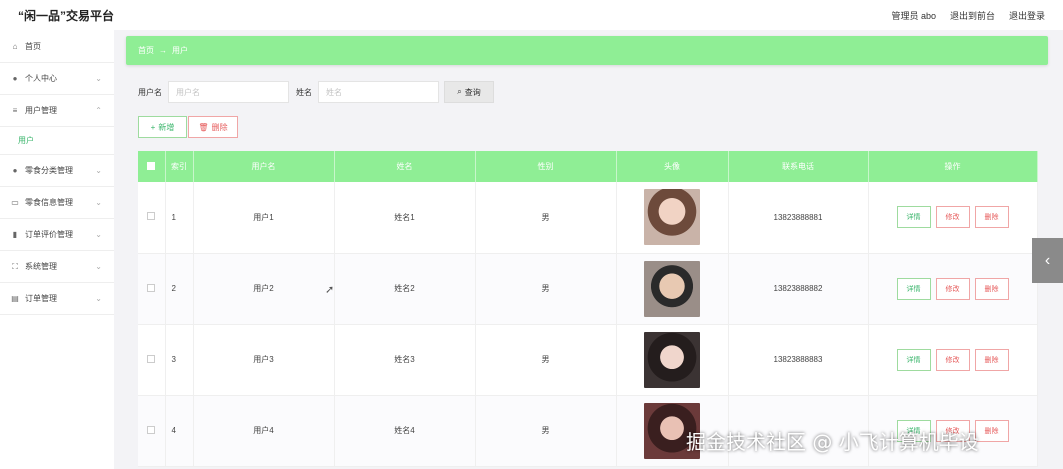 The image size is (1063, 469). I want to click on sidebar-subitem-user: 用户, so click(57, 141).